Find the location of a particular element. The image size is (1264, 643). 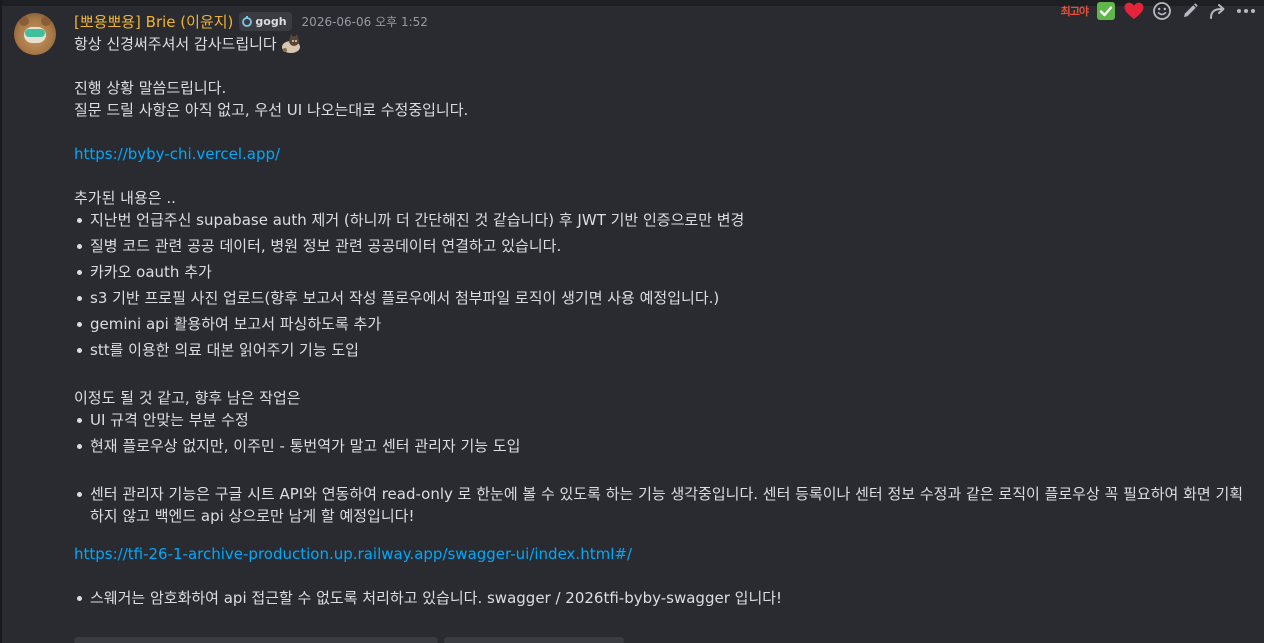

edit-icon is located at coordinates (1190, 11).